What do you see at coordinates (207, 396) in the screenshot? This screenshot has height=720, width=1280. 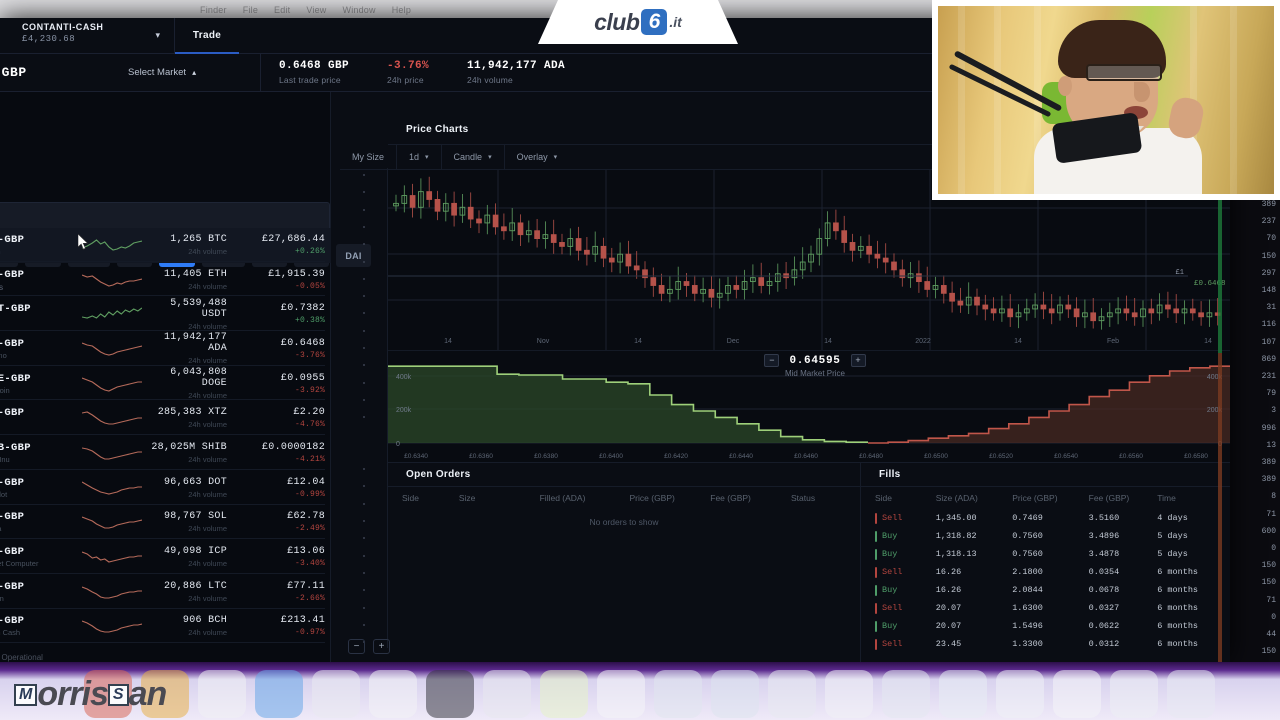 I see `market-volume-label: 24h volume` at bounding box center [207, 396].